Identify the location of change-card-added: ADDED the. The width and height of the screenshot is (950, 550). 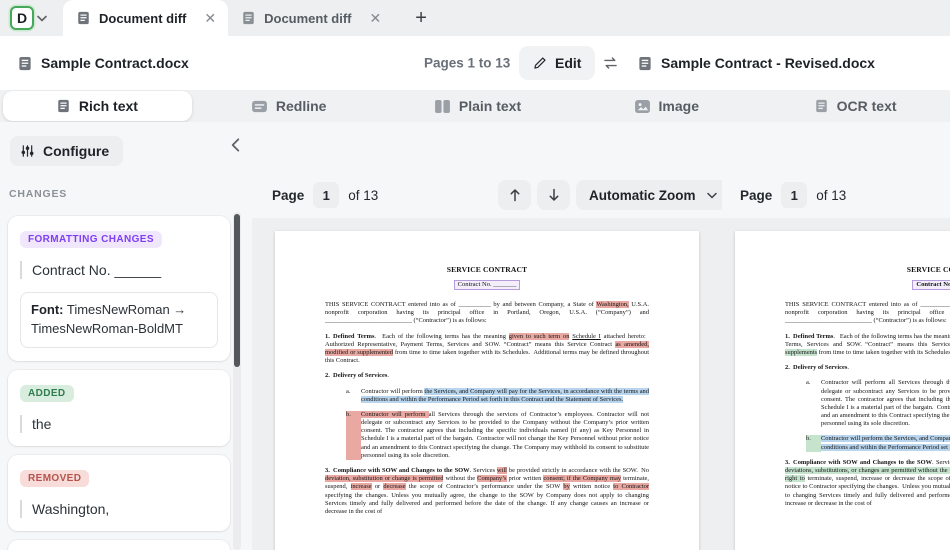
(119, 408).